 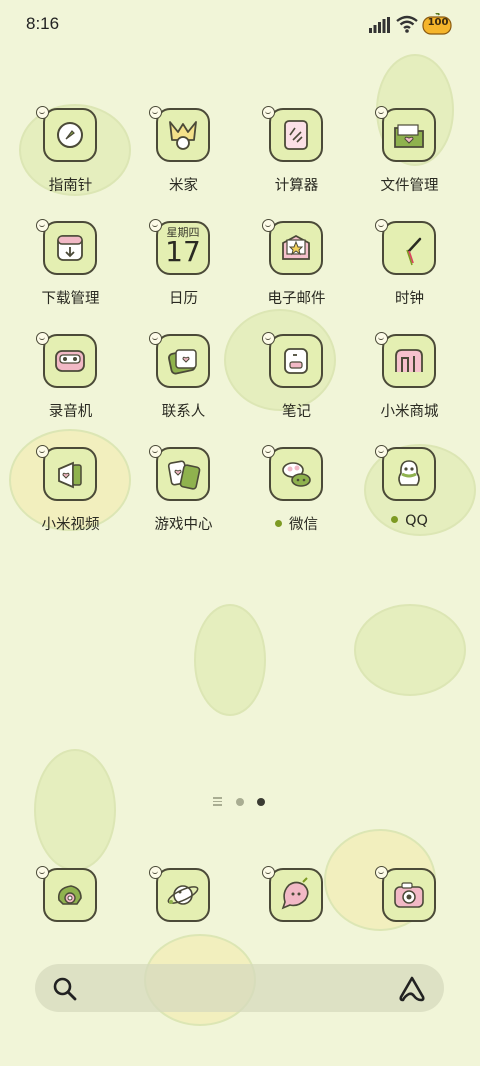 What do you see at coordinates (296, 162) in the screenshot?
I see `app-calculator: 计算器` at bounding box center [296, 162].